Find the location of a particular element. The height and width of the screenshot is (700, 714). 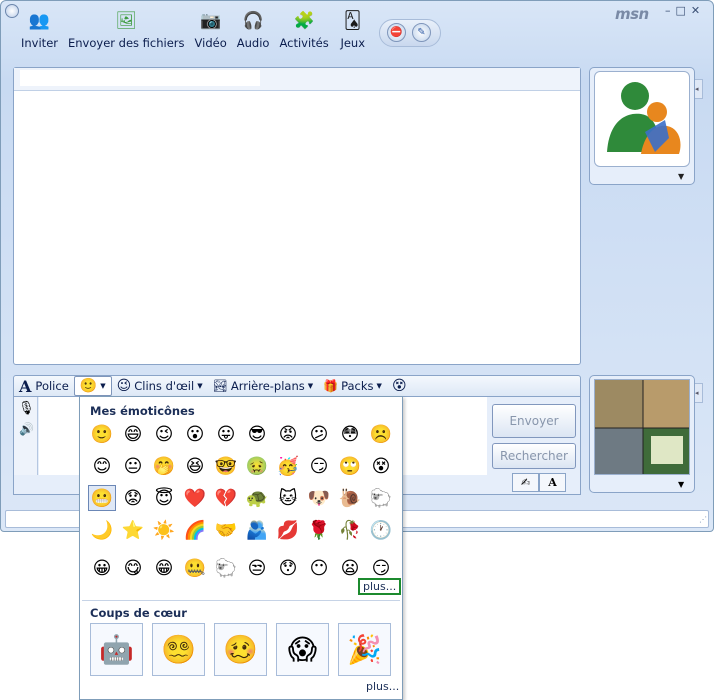

speaker-icon: 🔊 is located at coordinates (28, 429).